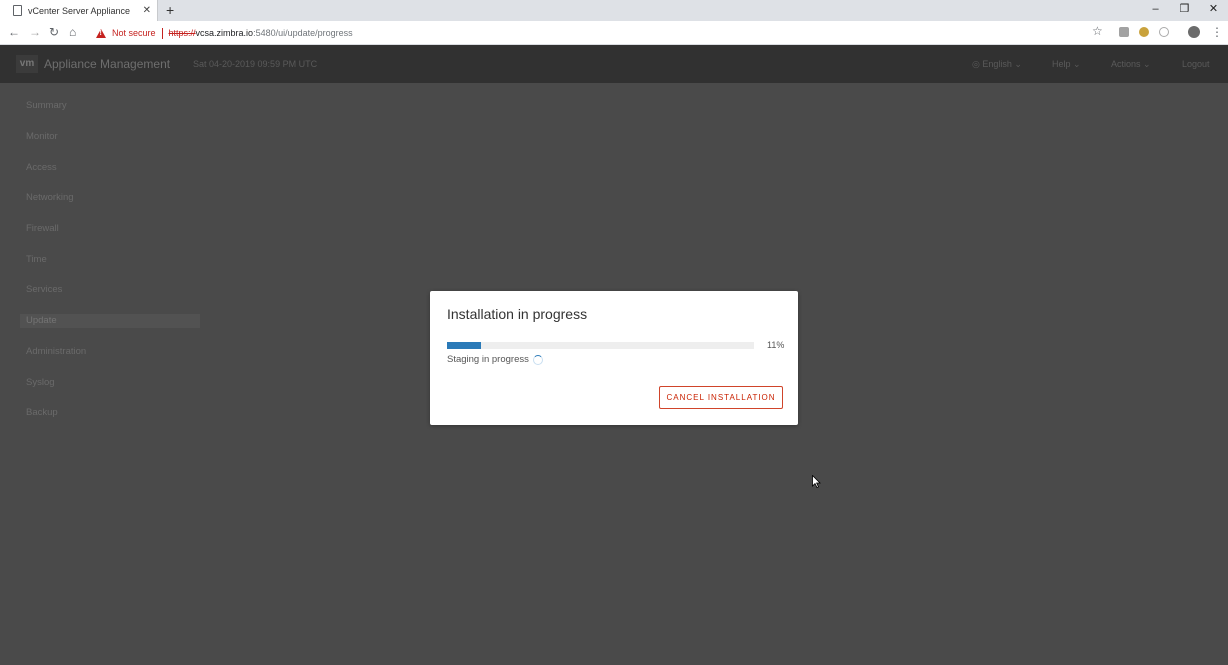  Describe the element at coordinates (162, 33) in the screenshot. I see `omnibox-separator` at that location.